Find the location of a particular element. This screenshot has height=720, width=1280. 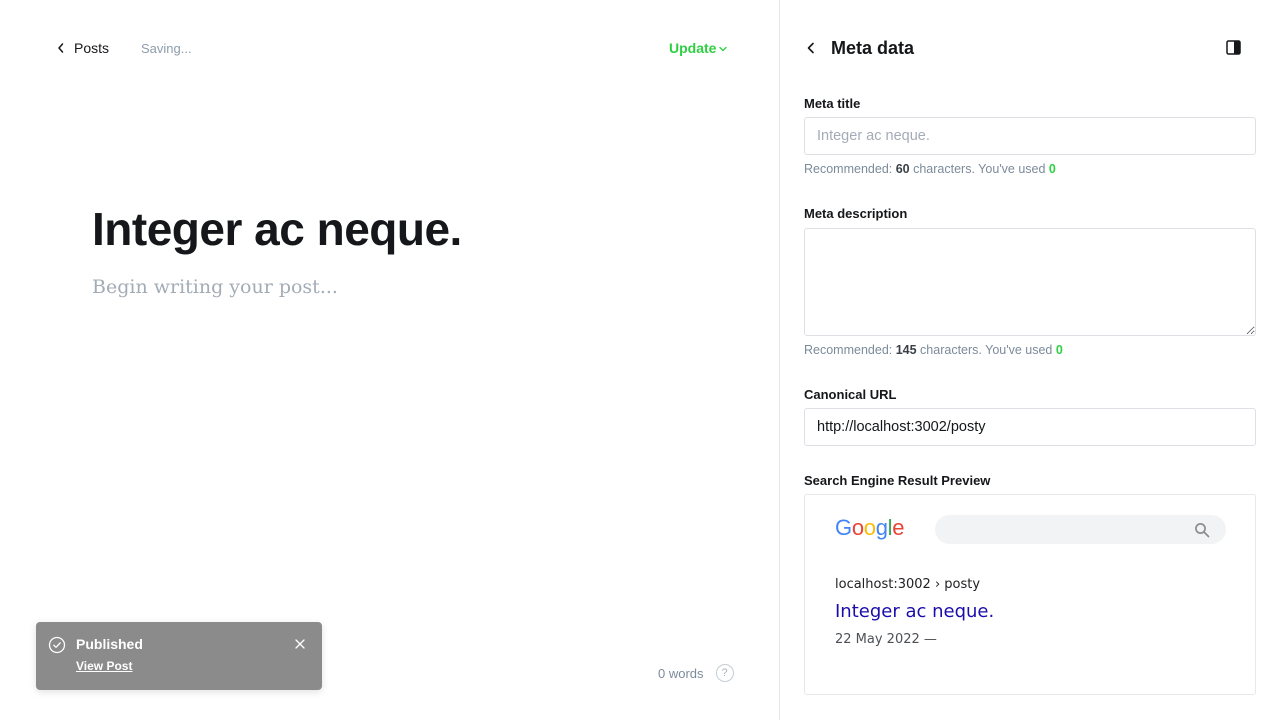

word-count: 0 words is located at coordinates (681, 673).